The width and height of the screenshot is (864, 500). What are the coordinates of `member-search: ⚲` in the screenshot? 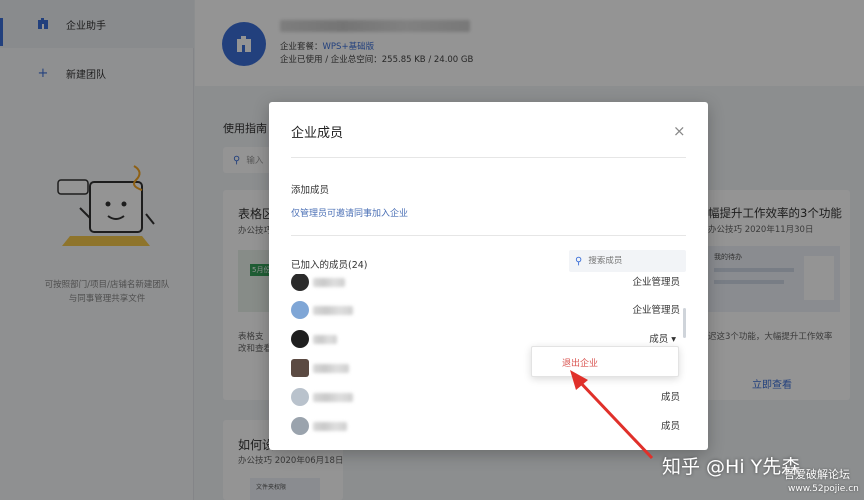 It's located at (627, 261).